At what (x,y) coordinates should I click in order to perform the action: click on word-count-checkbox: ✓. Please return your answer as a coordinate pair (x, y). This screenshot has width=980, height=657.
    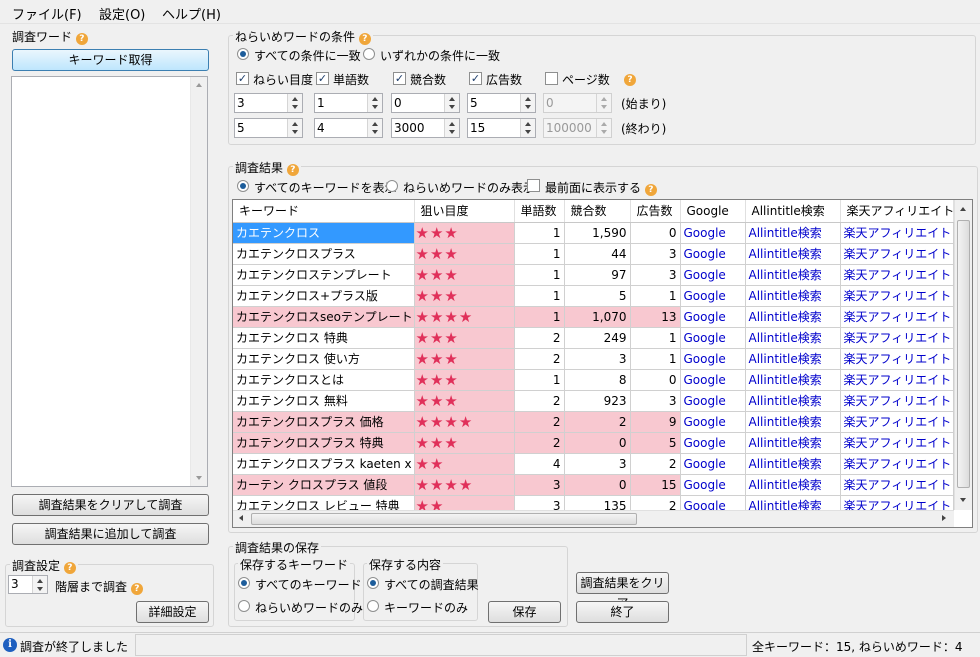
    Looking at the image, I should click on (322, 78).